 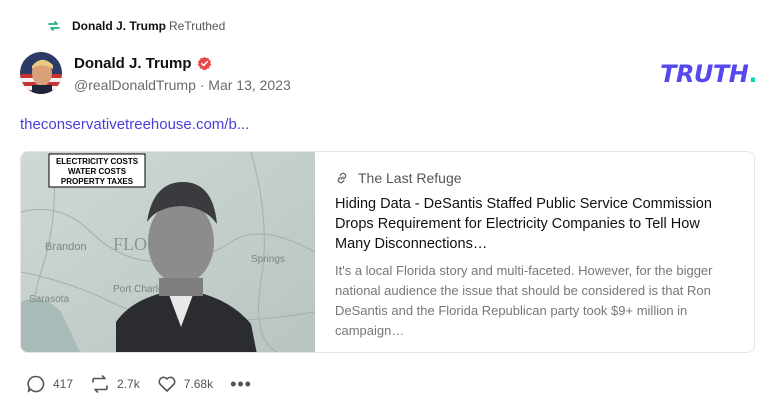 What do you see at coordinates (167, 384) in the screenshot?
I see `heart-icon` at bounding box center [167, 384].